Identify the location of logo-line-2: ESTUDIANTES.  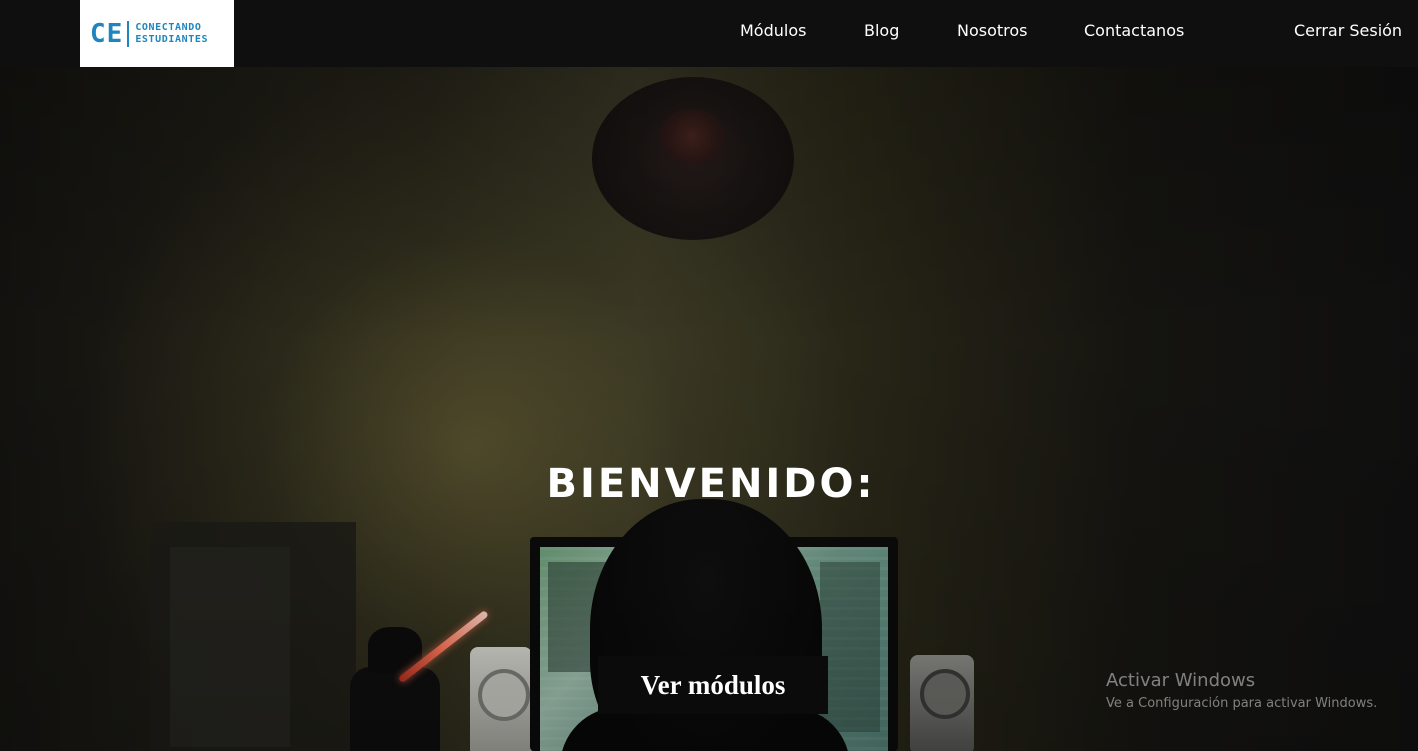
(172, 39).